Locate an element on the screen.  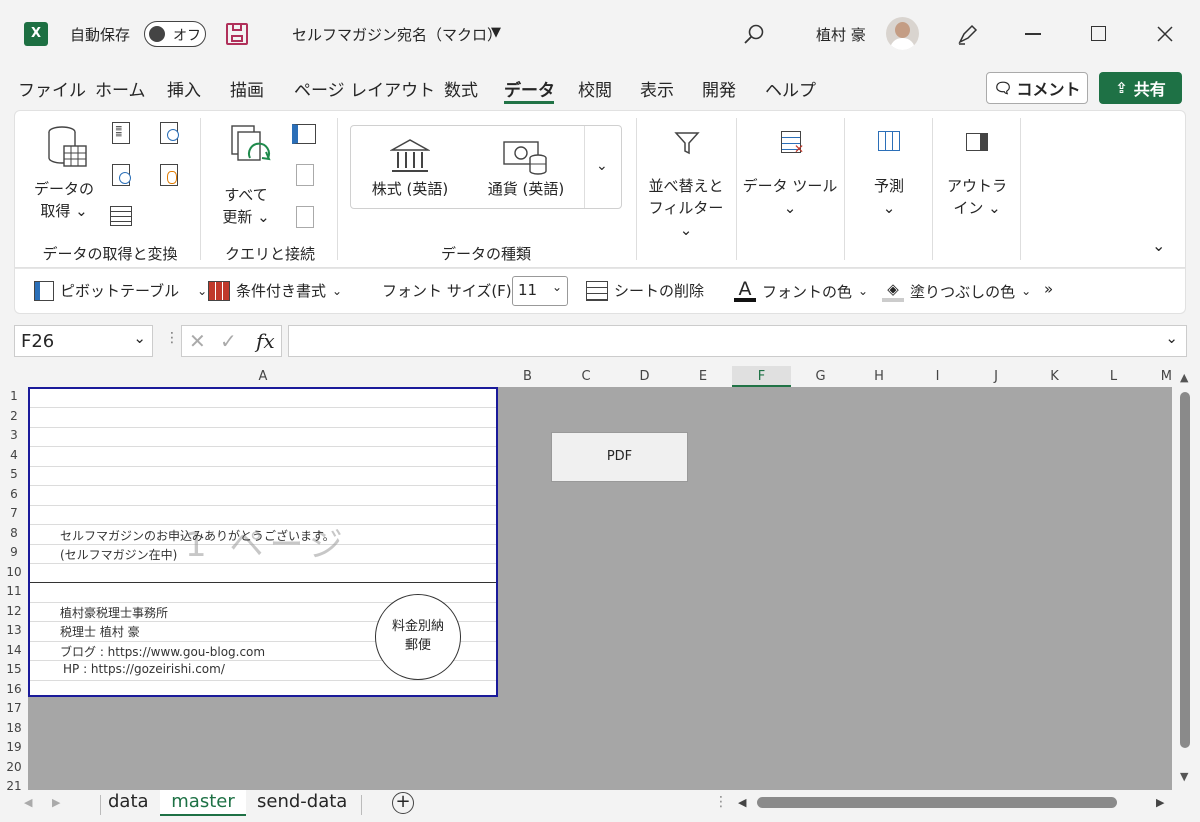
stocks-button: 株式 (英語) is located at coordinates (410, 189).